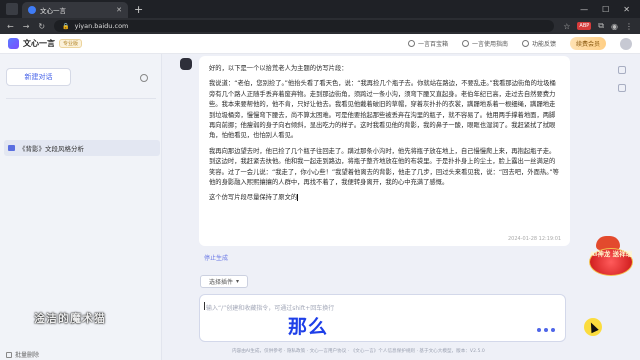  I want to click on tab-favicon-icon, so click(32, 10).